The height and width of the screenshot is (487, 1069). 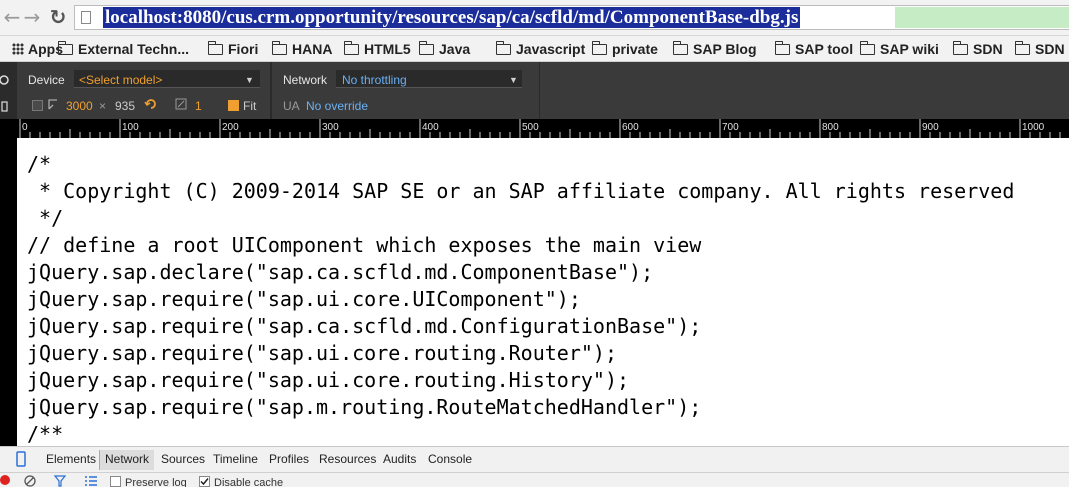 What do you see at coordinates (243, 49) in the screenshot?
I see `bookmark-label: Fiori` at bounding box center [243, 49].